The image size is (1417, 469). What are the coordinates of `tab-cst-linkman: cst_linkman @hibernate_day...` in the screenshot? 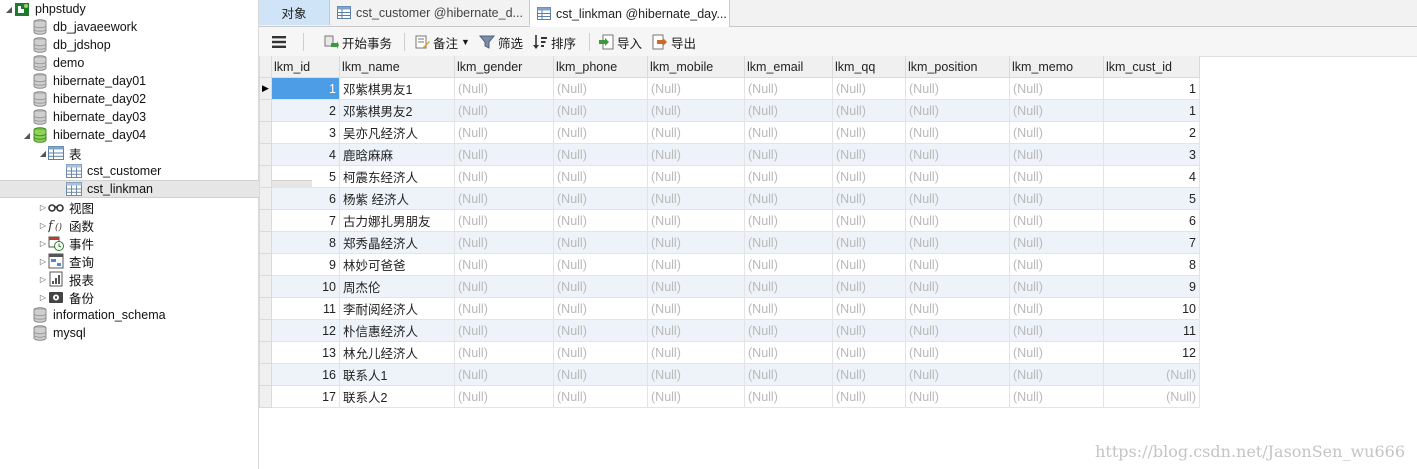 It's located at (630, 13).